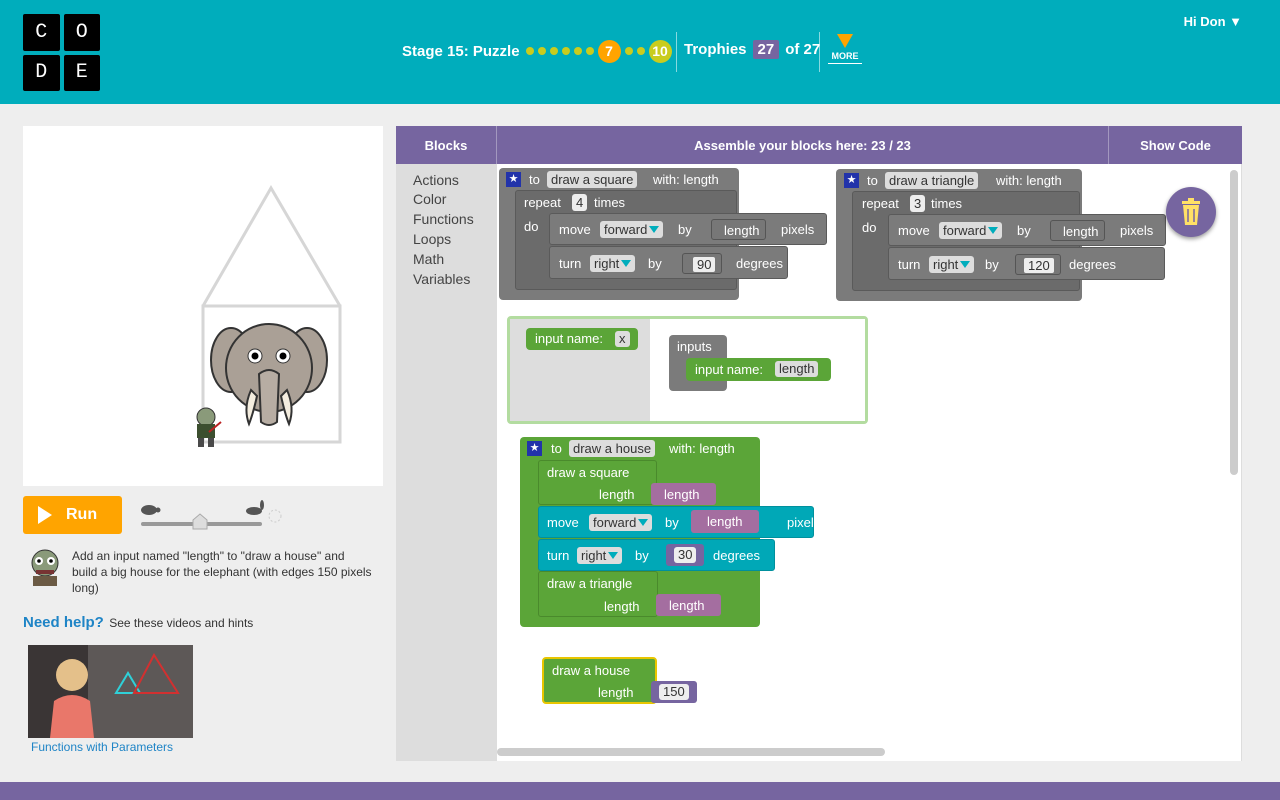  What do you see at coordinates (443, 219) in the screenshot?
I see `toolbox-category-functions: Functions` at bounding box center [443, 219].